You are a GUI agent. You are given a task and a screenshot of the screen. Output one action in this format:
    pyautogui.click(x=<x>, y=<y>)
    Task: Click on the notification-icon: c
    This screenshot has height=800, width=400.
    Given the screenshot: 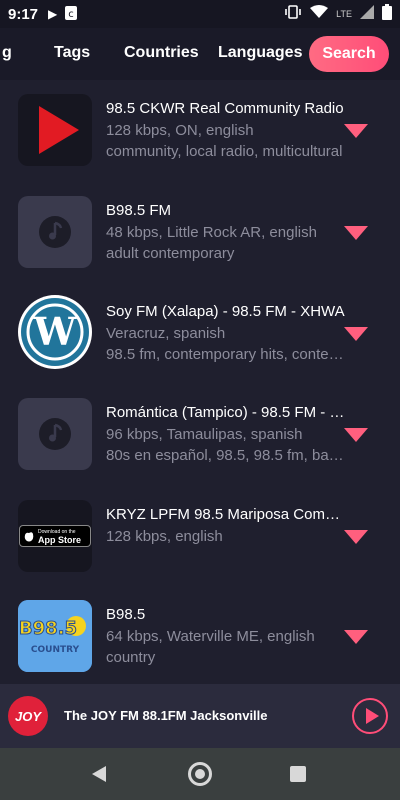 What is the action you would take?
    pyautogui.click(x=71, y=14)
    